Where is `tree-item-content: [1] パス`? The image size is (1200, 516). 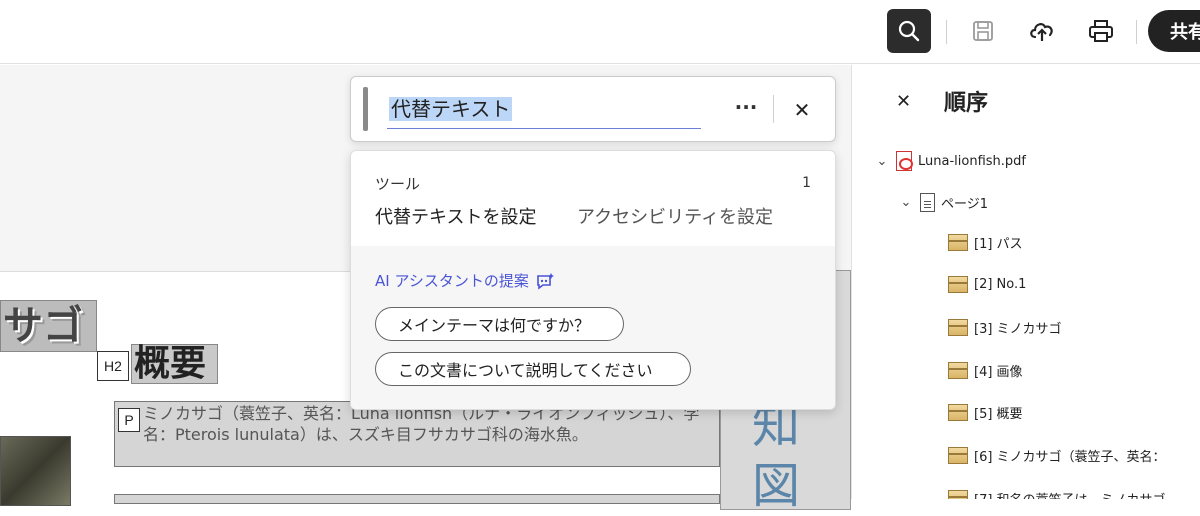 tree-item-content: [1] パス is located at coordinates (985, 242).